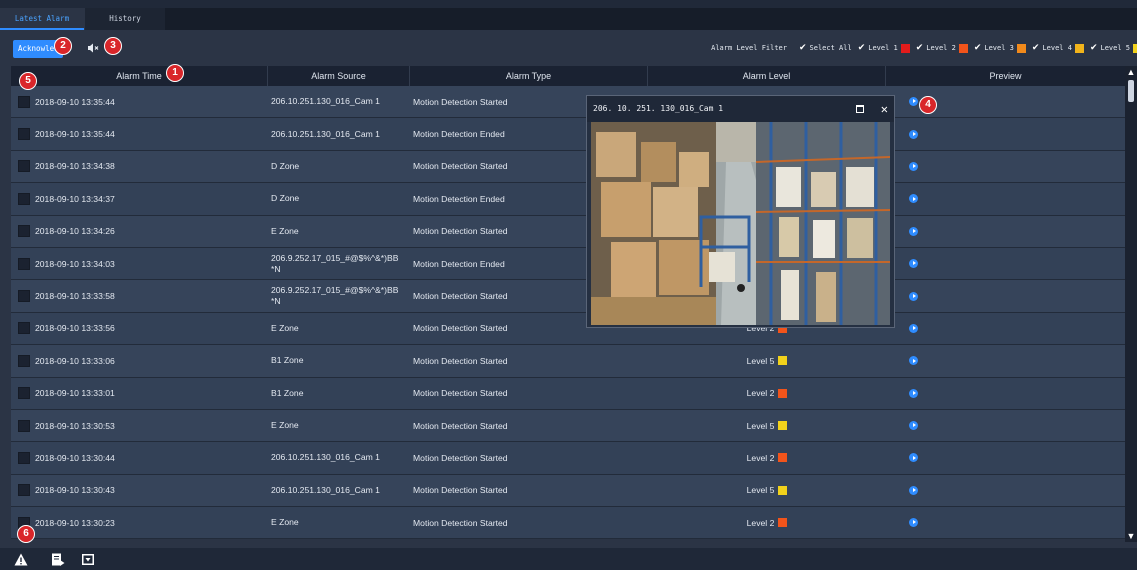 This screenshot has width=1137, height=570. Describe the element at coordinates (1079, 48) in the screenshot. I see `level-4-swatch` at that location.